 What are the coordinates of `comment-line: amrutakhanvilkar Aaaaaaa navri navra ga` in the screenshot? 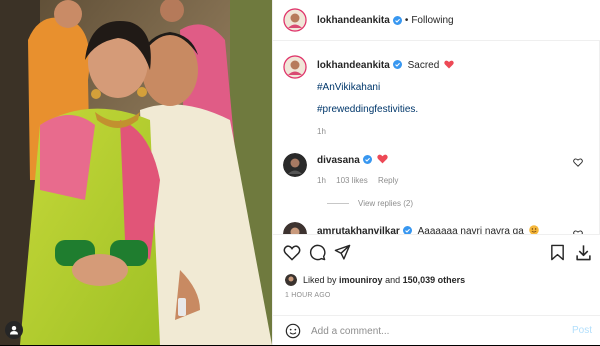 It's located at (428, 229).